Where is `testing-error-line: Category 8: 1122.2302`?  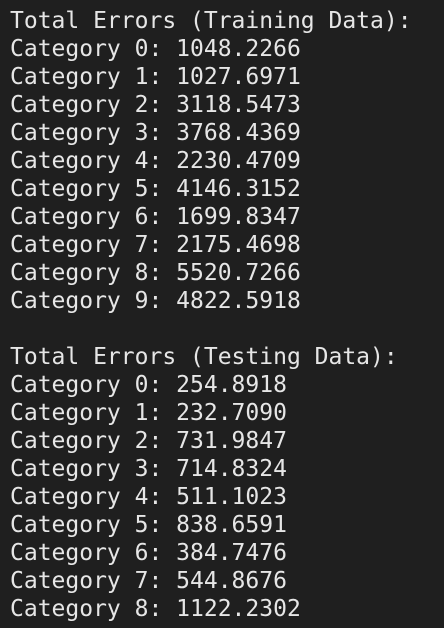 testing-error-line: Category 8: 1122.2302 is located at coordinates (155, 609).